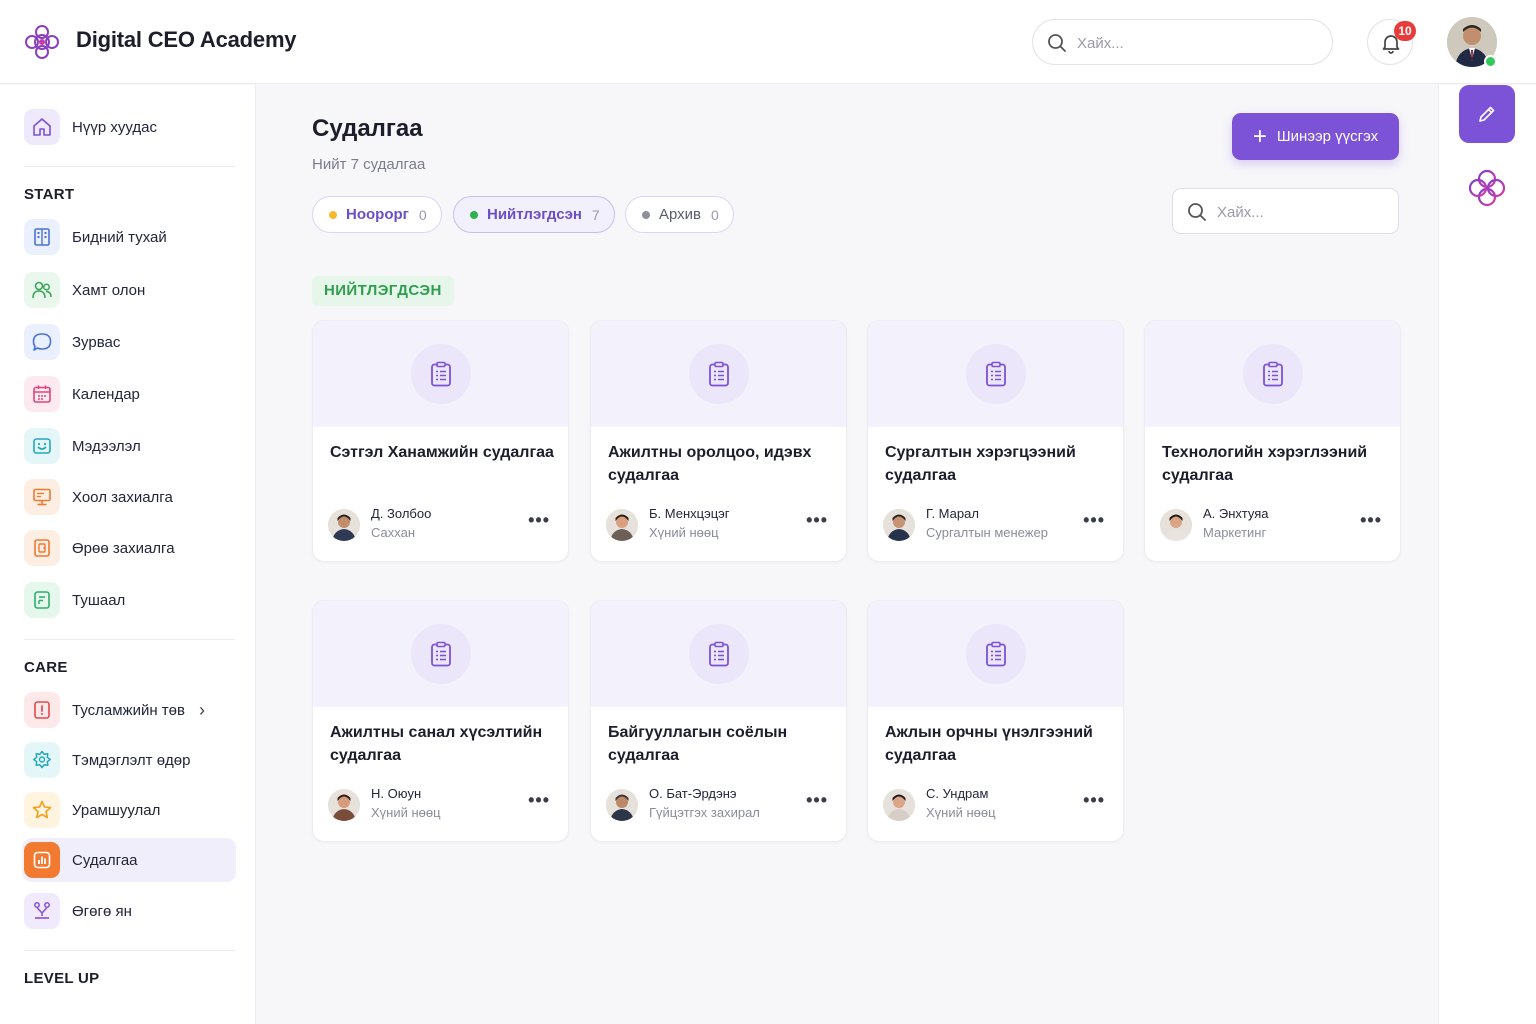  I want to click on sidebar-item-food-order: Хоол захиалга, so click(129, 497).